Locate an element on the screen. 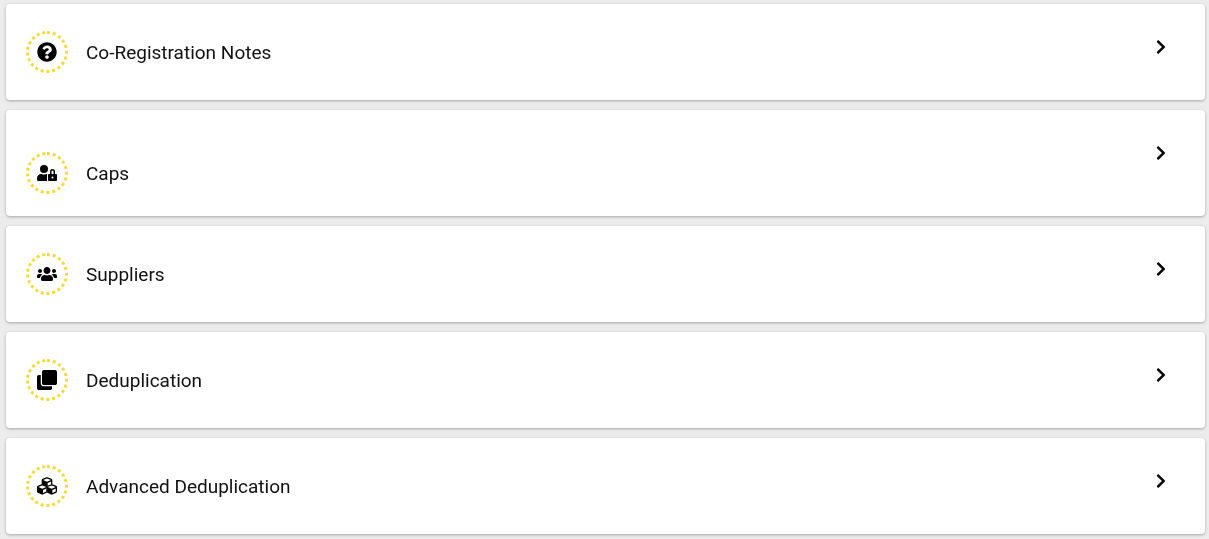  question-badge-icon is located at coordinates (47, 52).